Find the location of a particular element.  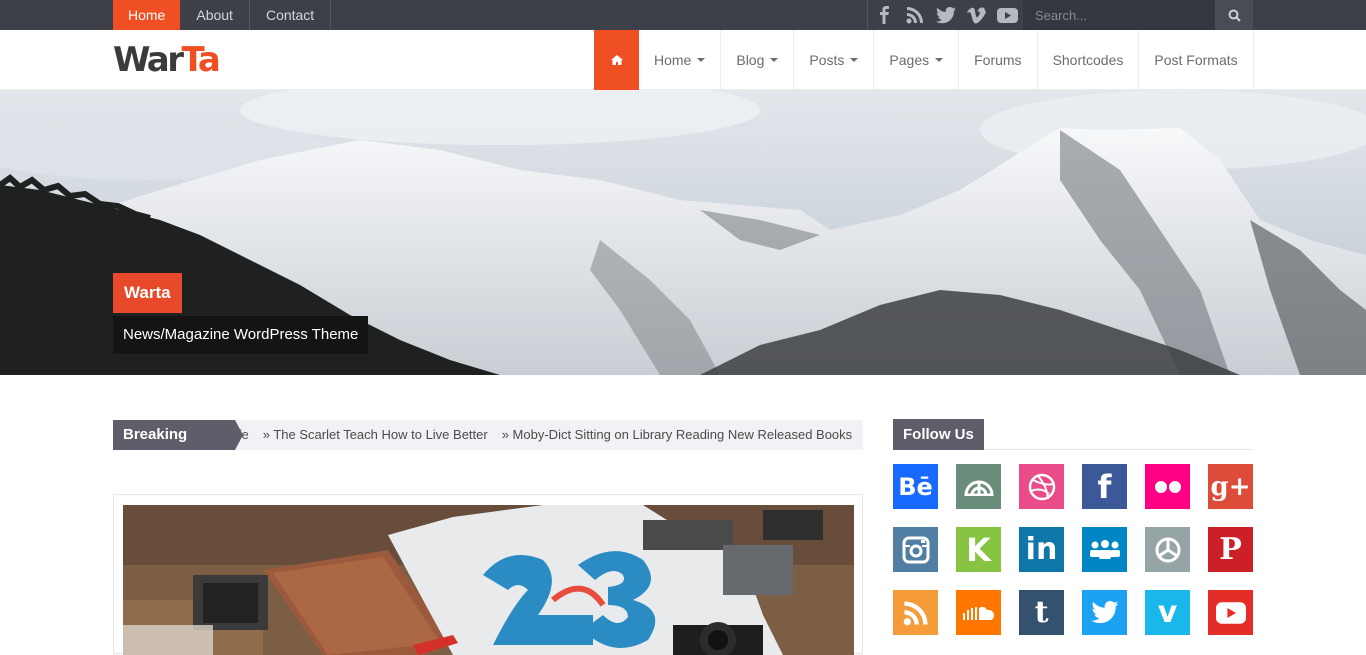

instagram-icon is located at coordinates (915, 549).